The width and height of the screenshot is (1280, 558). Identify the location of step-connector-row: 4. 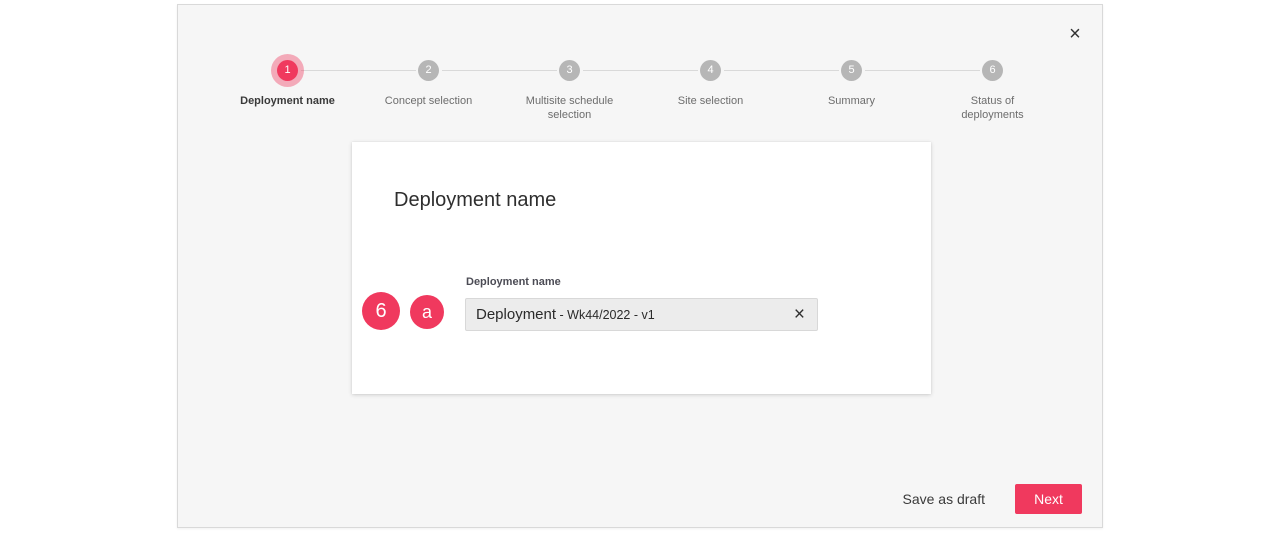
(710, 70).